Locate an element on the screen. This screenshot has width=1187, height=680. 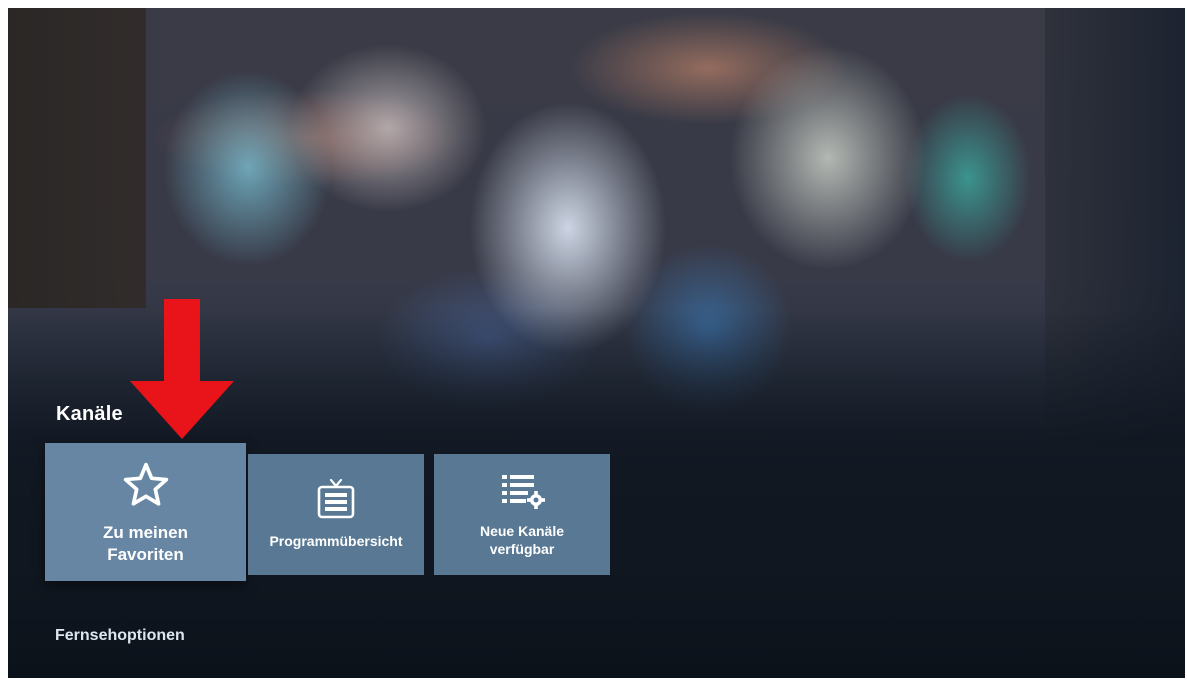
background-left-panel is located at coordinates (77, 158).